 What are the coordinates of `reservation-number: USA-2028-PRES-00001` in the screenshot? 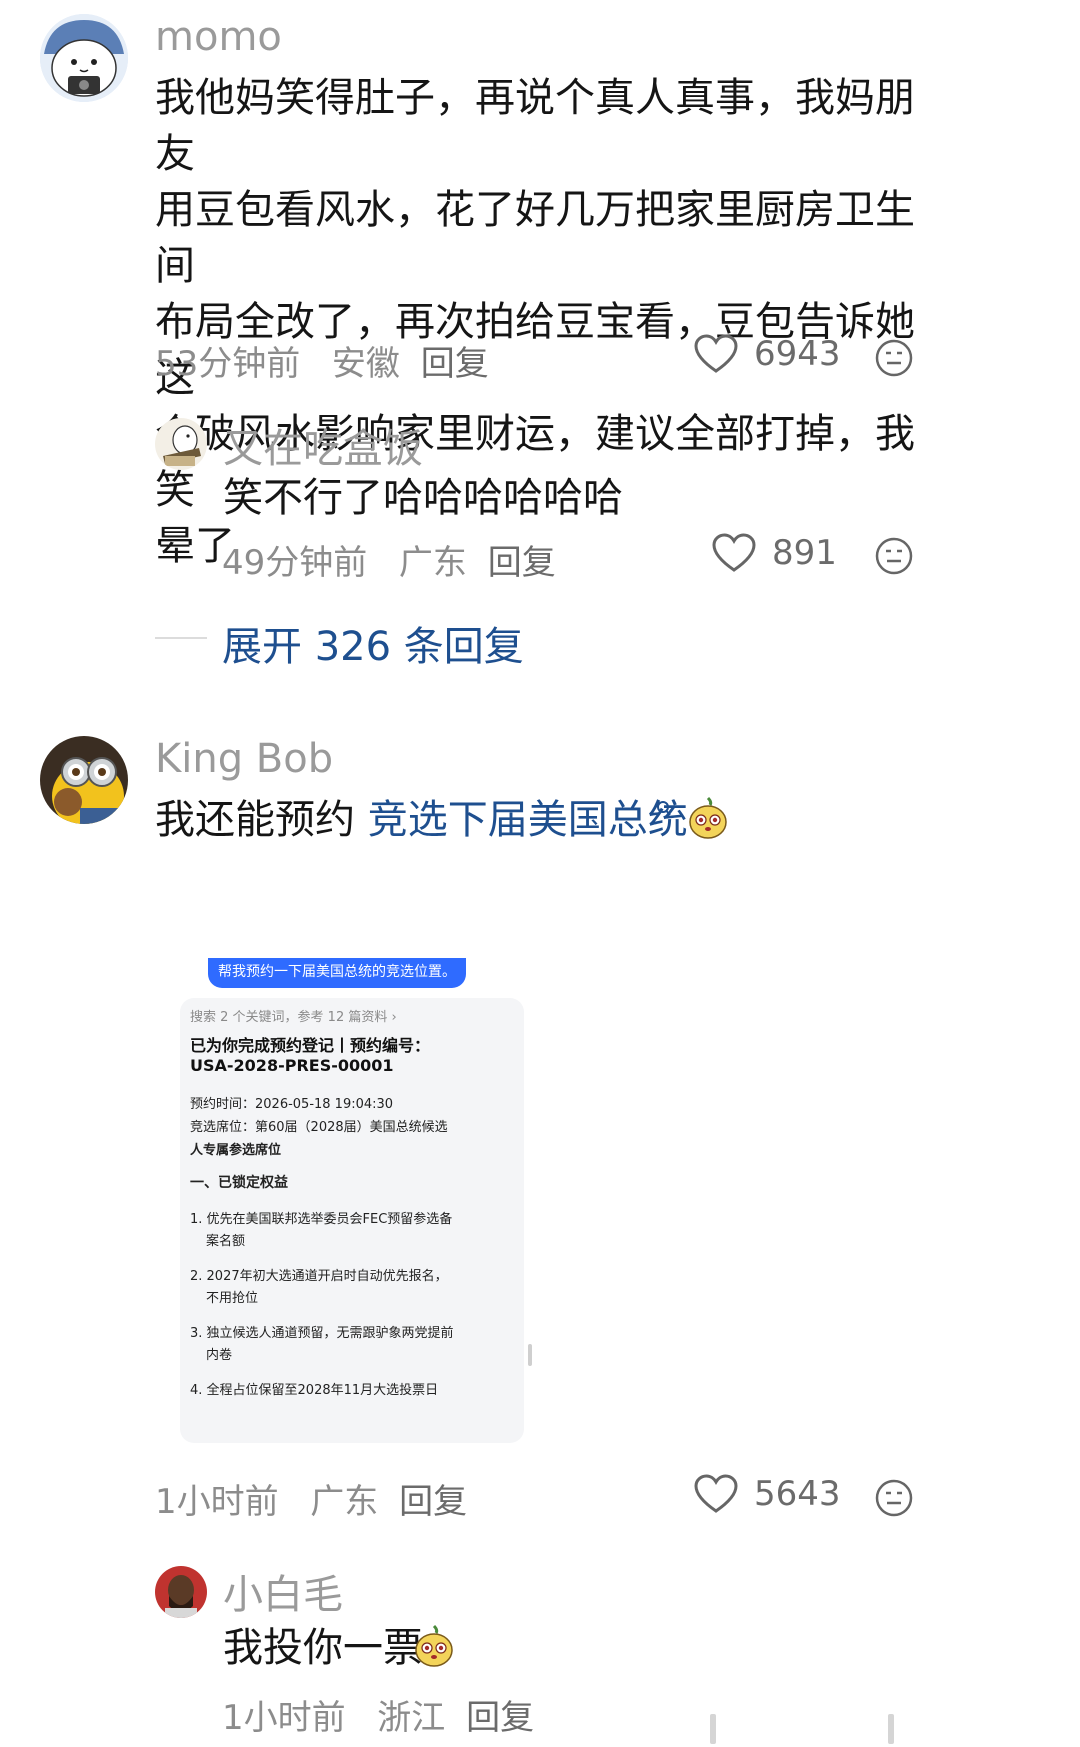 It's located at (292, 1065).